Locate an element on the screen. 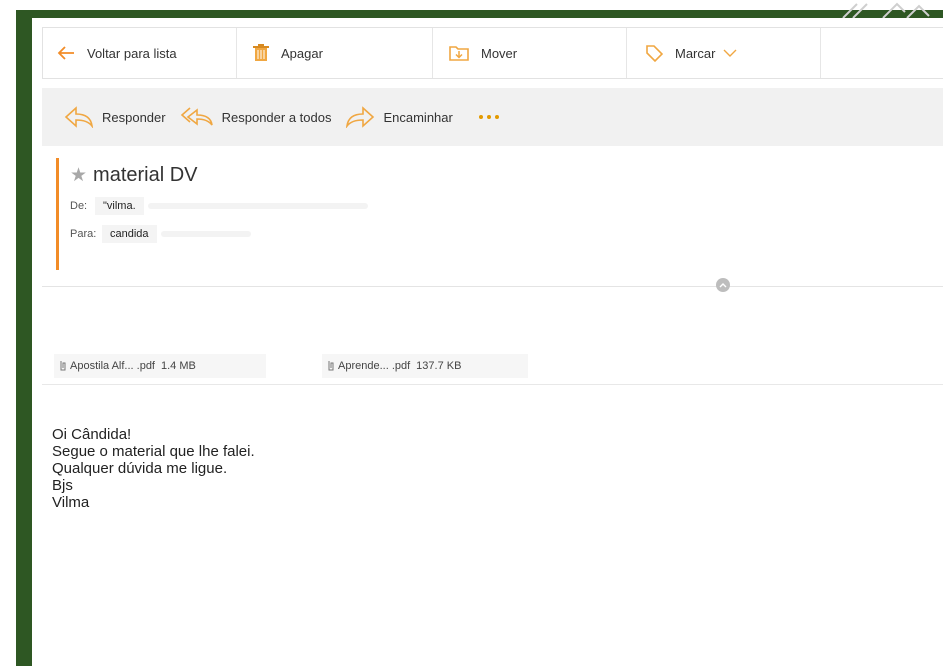 This screenshot has width=943, height=666. header-divider is located at coordinates (492, 286).